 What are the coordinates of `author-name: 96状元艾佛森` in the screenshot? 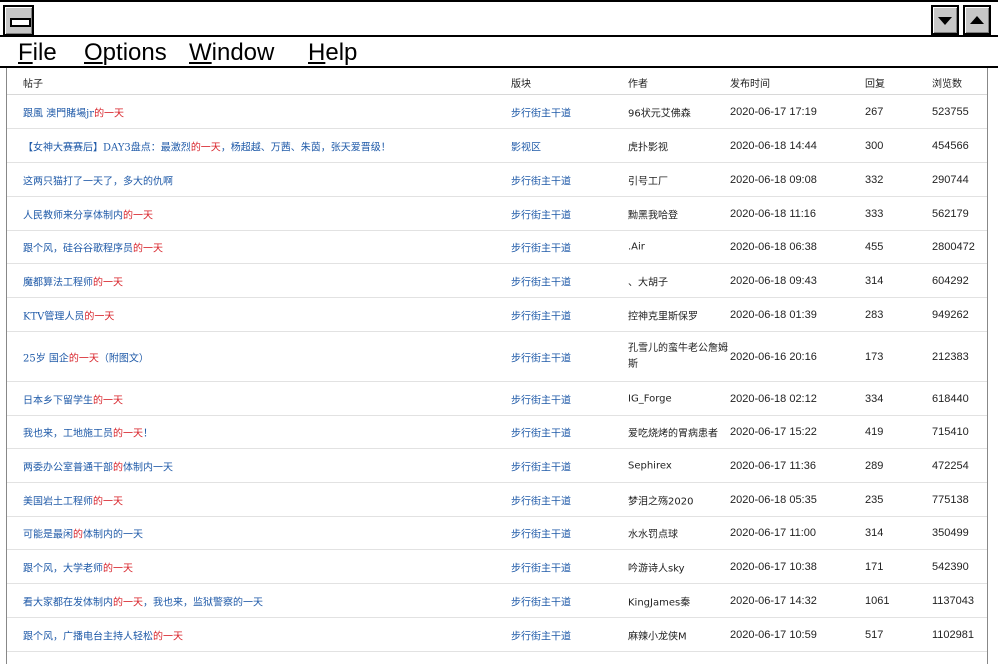 It's located at (659, 111).